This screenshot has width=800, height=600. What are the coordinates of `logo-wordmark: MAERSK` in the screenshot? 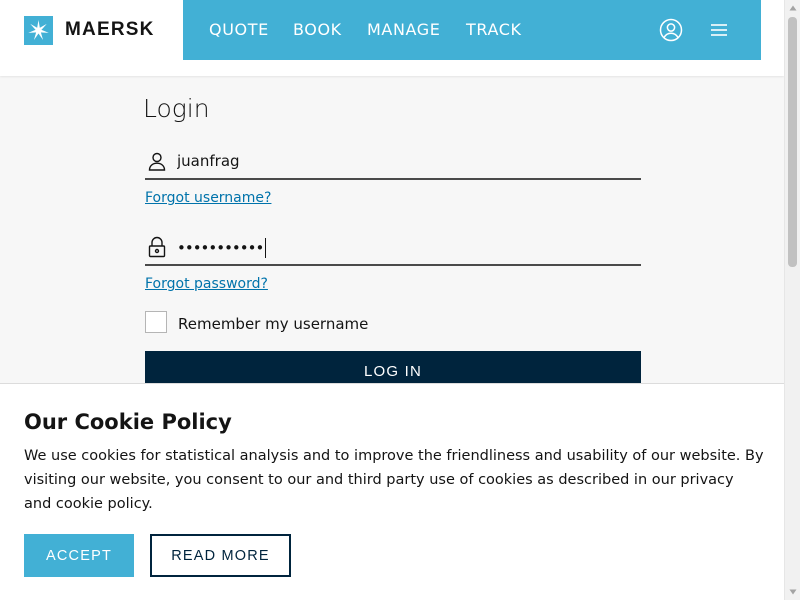 It's located at (110, 29).